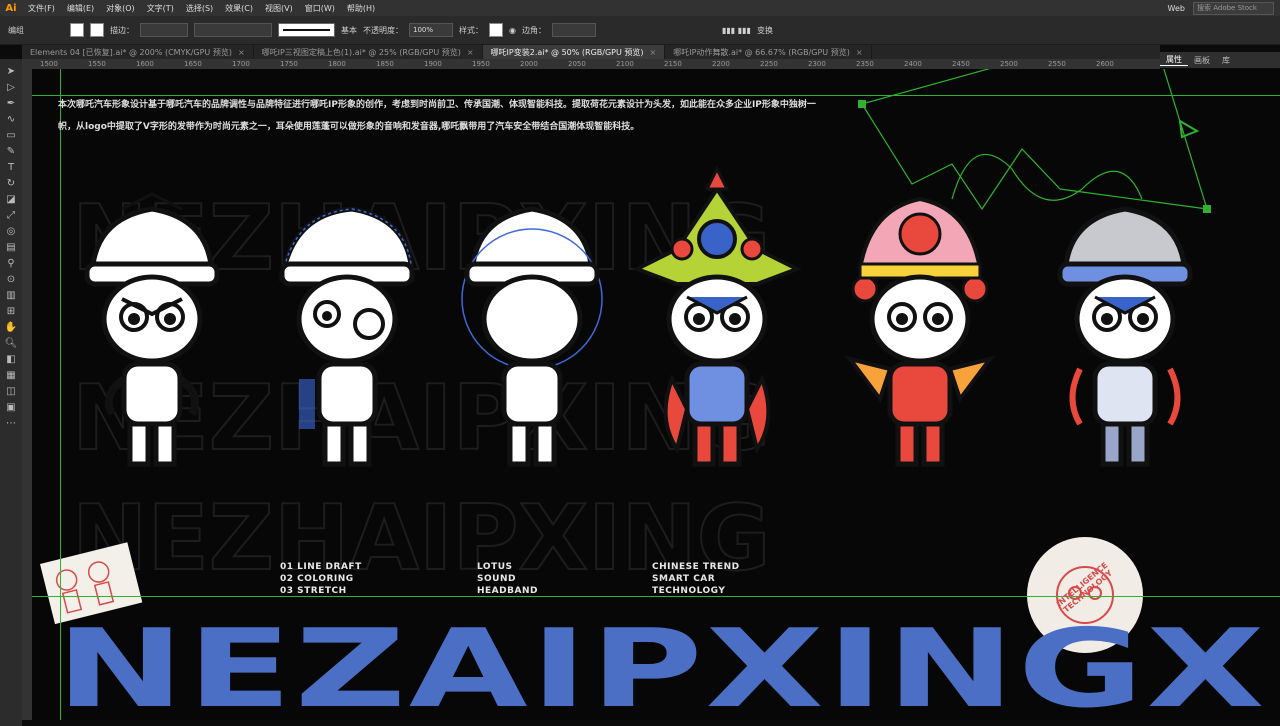 This screenshot has width=1280, height=726. What do you see at coordinates (368, 52) in the screenshot?
I see `tab-nezha-threeview: 哪吒IP三视图定稿上色(1).ai* @ 25% (RGB/GPU 预览) ×` at bounding box center [368, 52].